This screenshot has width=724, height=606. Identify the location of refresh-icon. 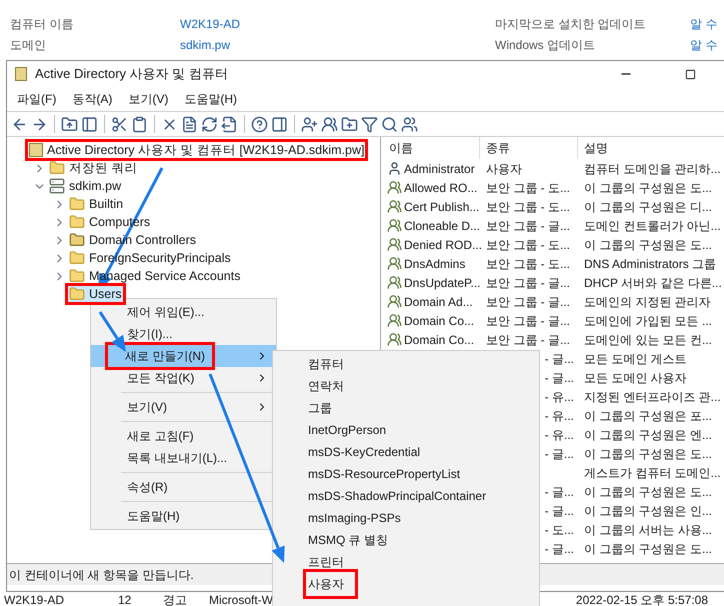
(209, 124).